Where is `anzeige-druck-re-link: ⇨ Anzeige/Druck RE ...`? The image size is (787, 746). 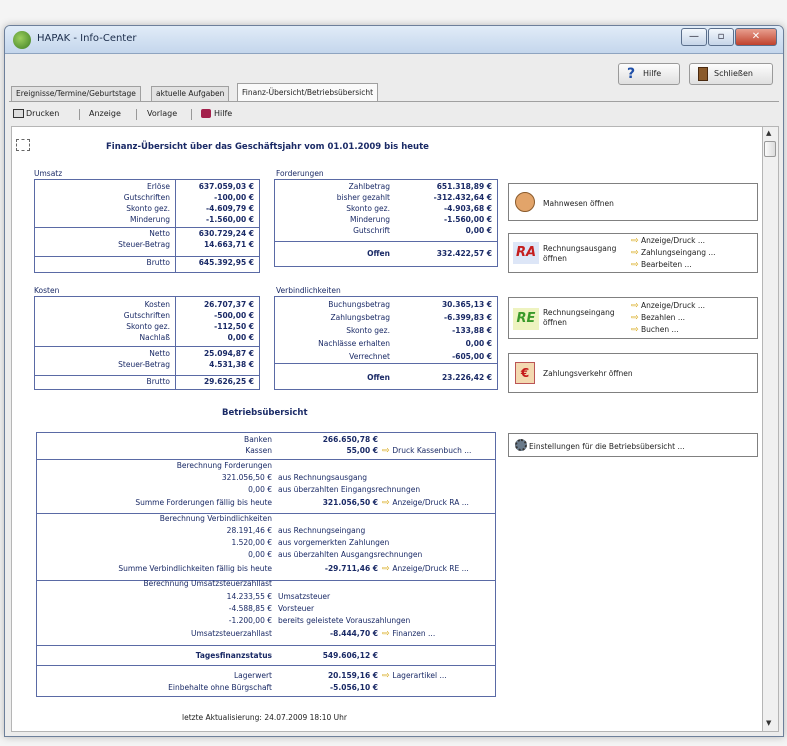 anzeige-druck-re-link: ⇨ Anzeige/Druck RE ... is located at coordinates (425, 569).